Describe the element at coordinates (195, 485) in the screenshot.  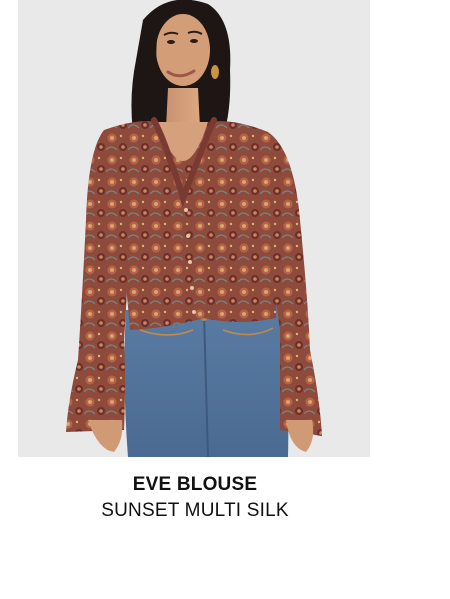
I see `product-name: EVE BLOUSE` at that location.